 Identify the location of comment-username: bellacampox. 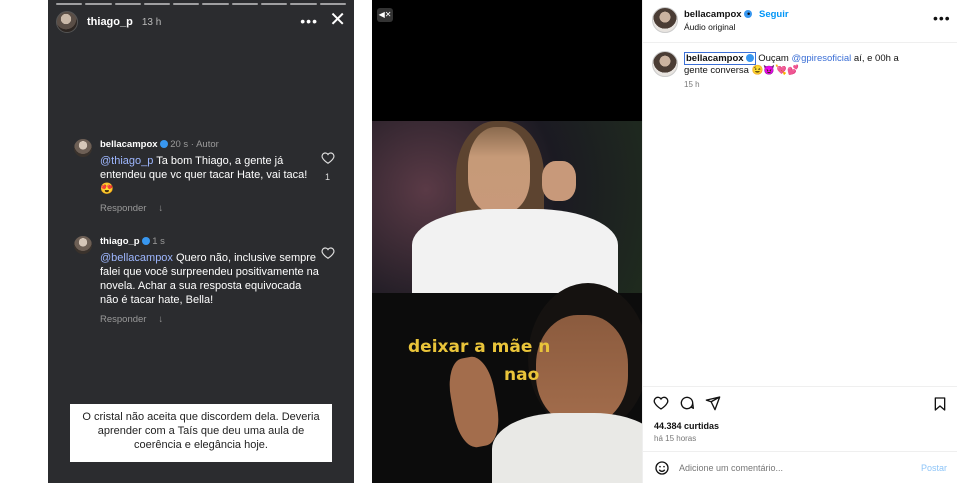
(129, 144).